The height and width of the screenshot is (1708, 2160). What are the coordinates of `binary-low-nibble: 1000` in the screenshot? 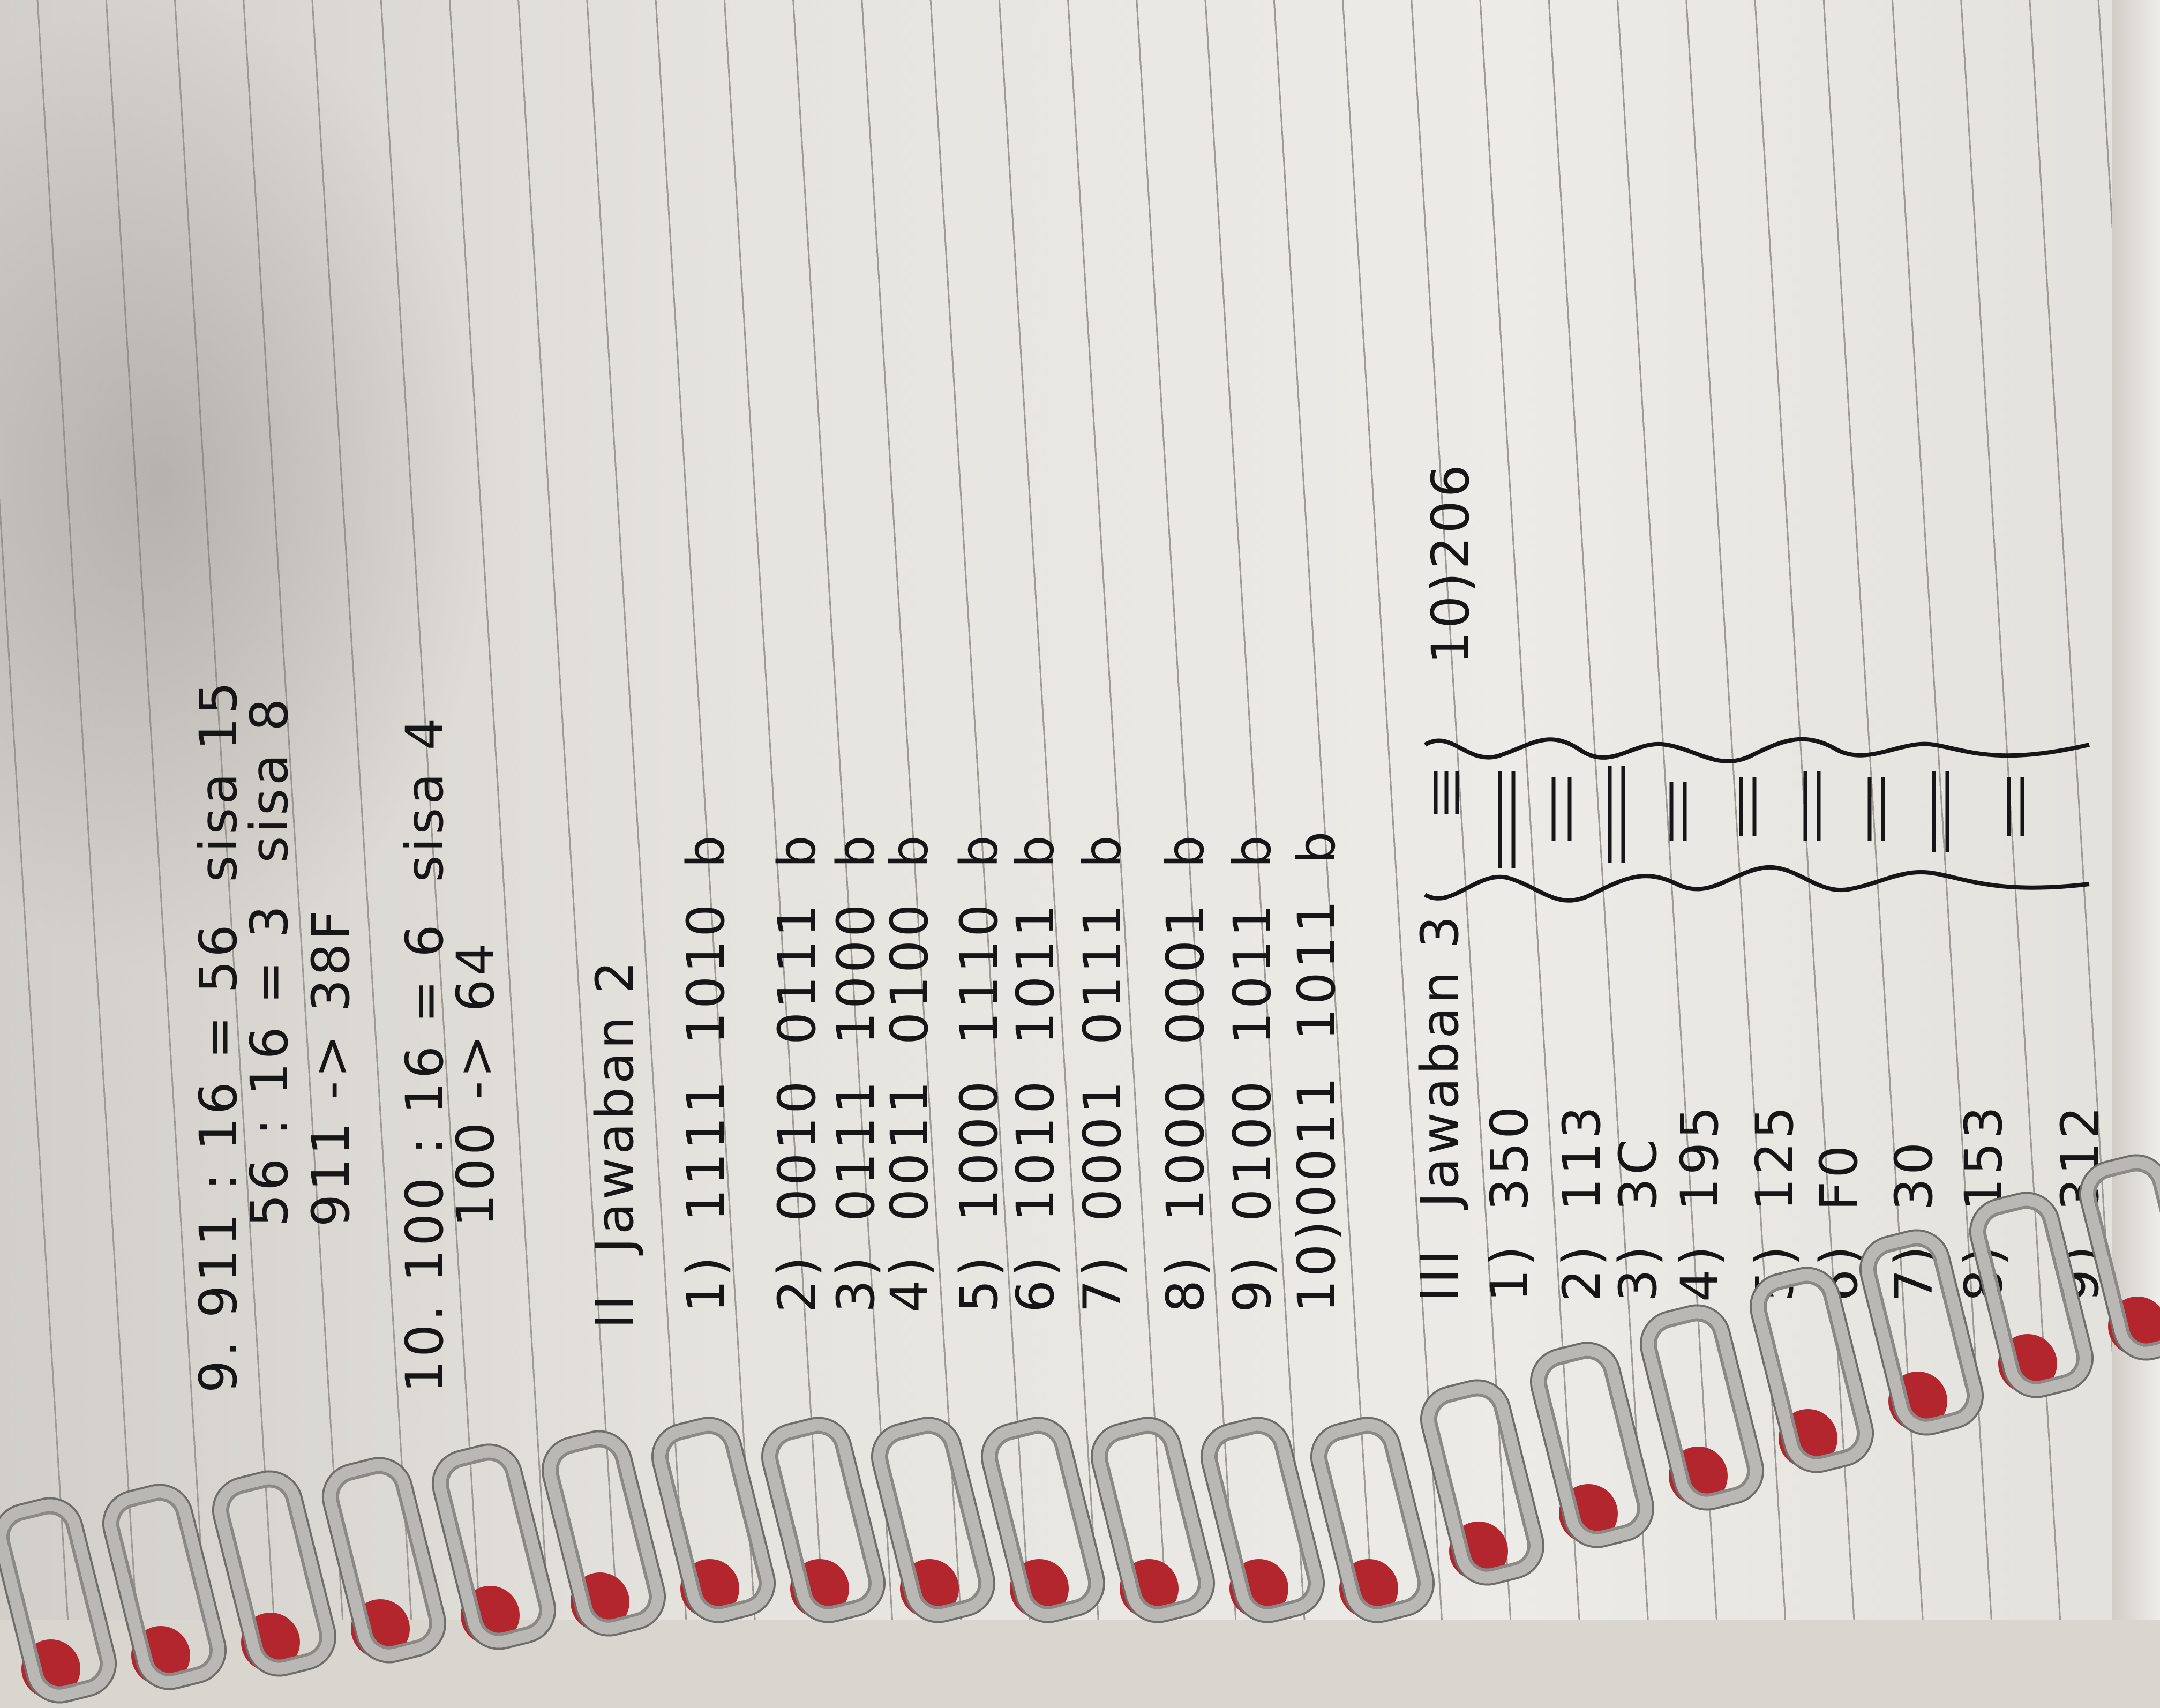 It's located at (856, 973).